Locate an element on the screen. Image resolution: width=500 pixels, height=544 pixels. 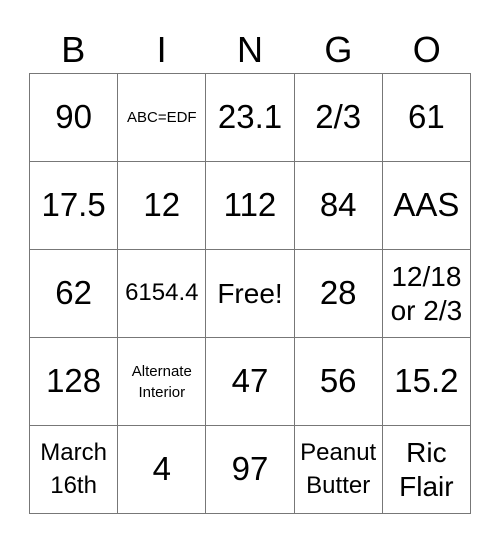
bingo-header: BINGO is located at coordinates (250, 50).